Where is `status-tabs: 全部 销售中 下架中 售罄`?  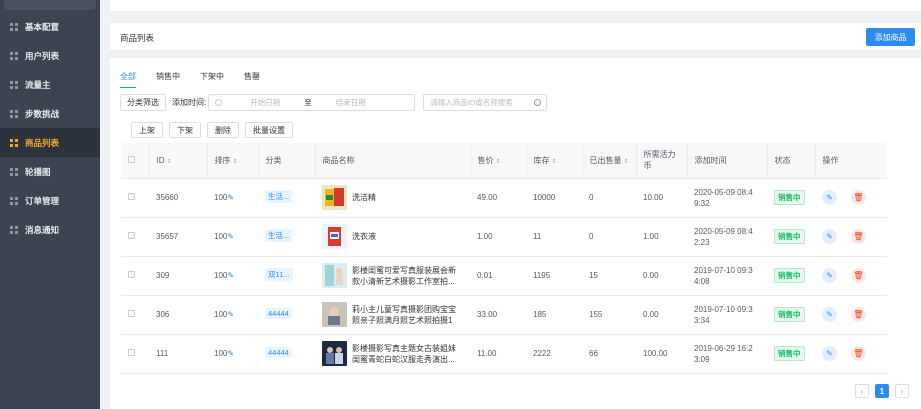 status-tabs: 全部 销售中 下架中 售罄 is located at coordinates (200, 79).